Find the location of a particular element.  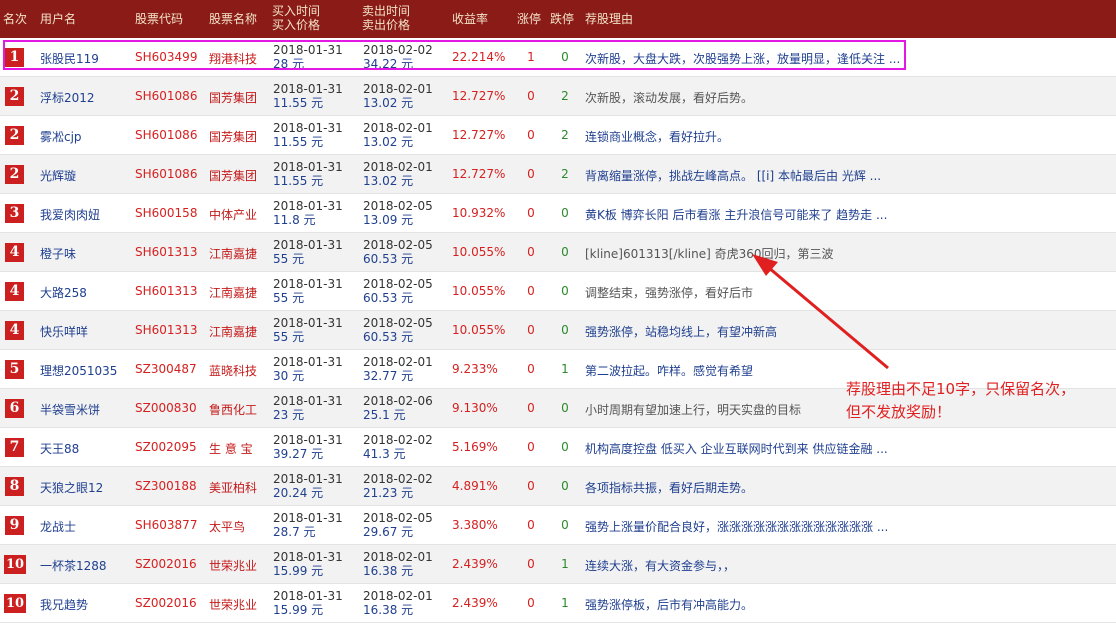

annotation-arrow is located at coordinates (820, 312).